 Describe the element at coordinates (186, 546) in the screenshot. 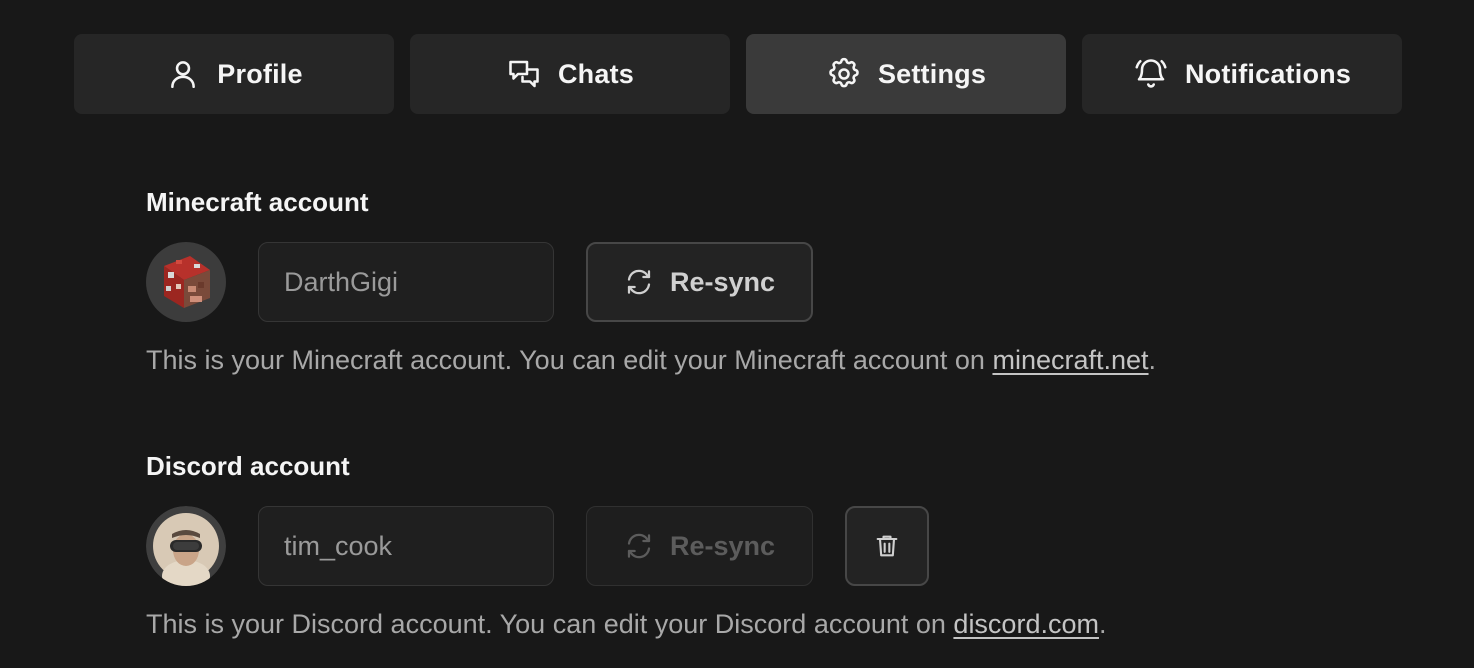

I see `discord-avatar` at that location.